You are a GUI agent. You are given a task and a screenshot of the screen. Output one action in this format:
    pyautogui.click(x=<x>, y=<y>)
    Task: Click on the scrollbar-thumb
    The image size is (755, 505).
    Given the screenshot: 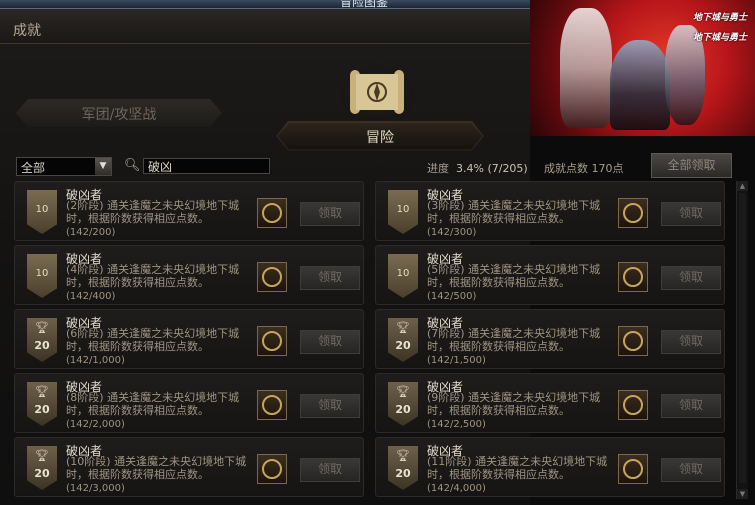 What is the action you would take?
    pyautogui.click(x=742, y=338)
    